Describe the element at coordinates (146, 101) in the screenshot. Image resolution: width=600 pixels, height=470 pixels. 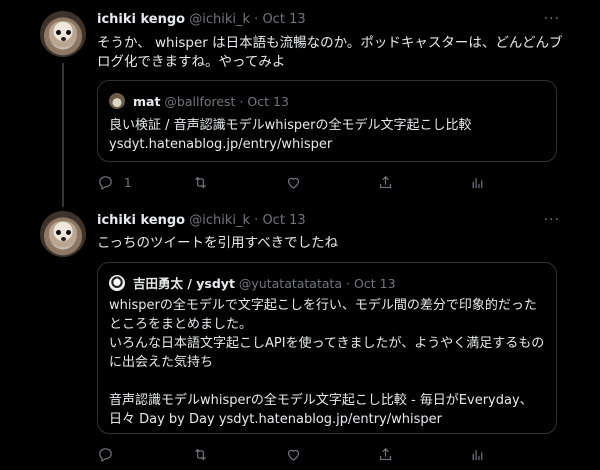
I see `quoted-author-name: mat` at that location.